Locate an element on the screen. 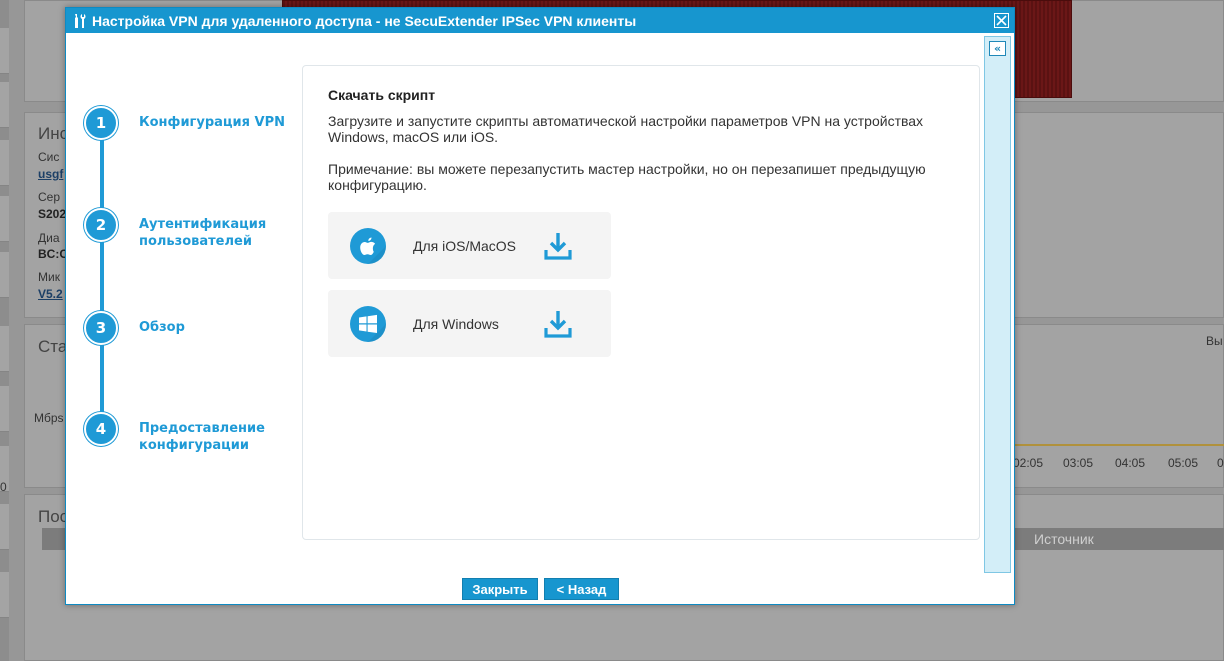 This screenshot has height=661, width=1224. step-number: 4 is located at coordinates (101, 429).